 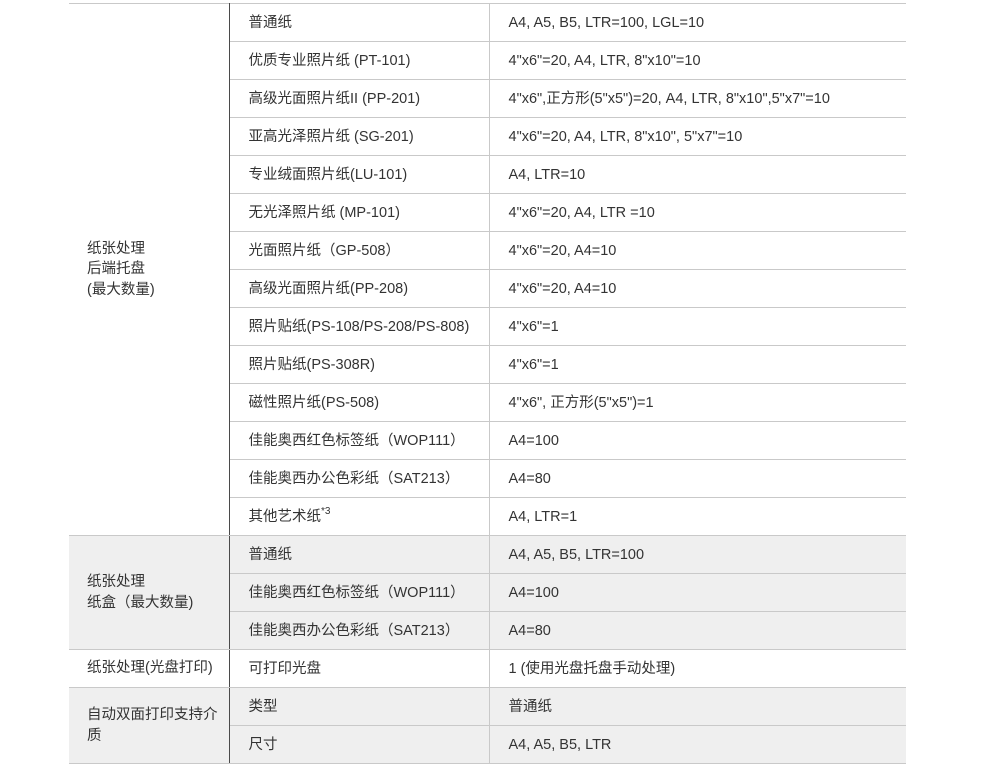 I want to click on footnote-marker: *3, so click(x=326, y=511).